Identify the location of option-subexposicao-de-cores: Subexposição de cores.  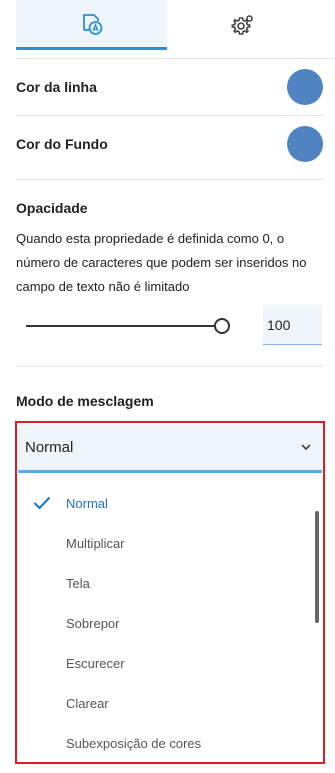
(163, 742).